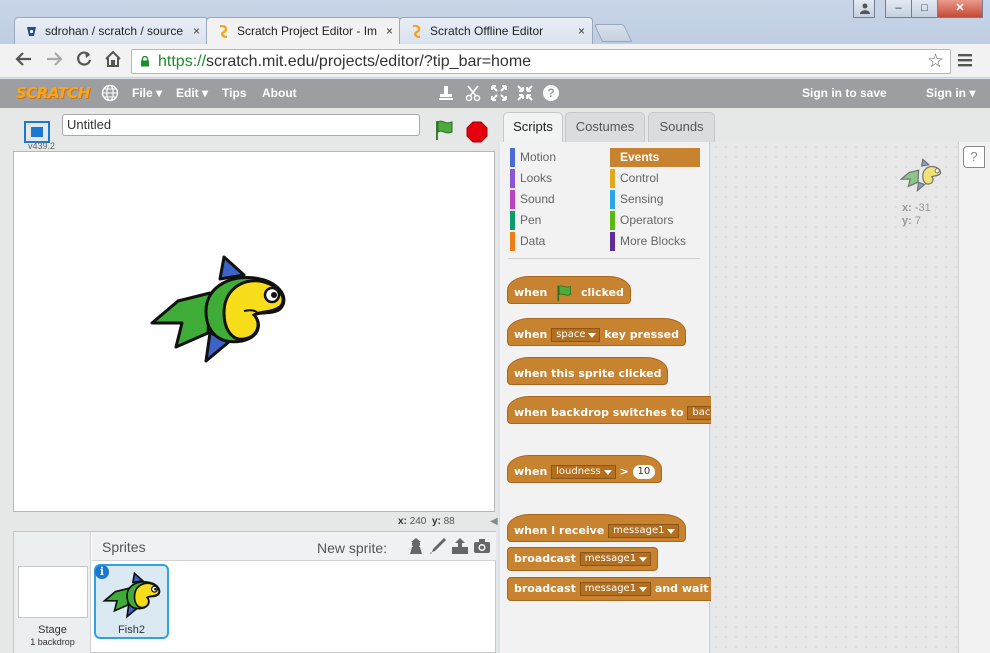 This screenshot has height=653, width=990. I want to click on category-divider, so click(604, 258).